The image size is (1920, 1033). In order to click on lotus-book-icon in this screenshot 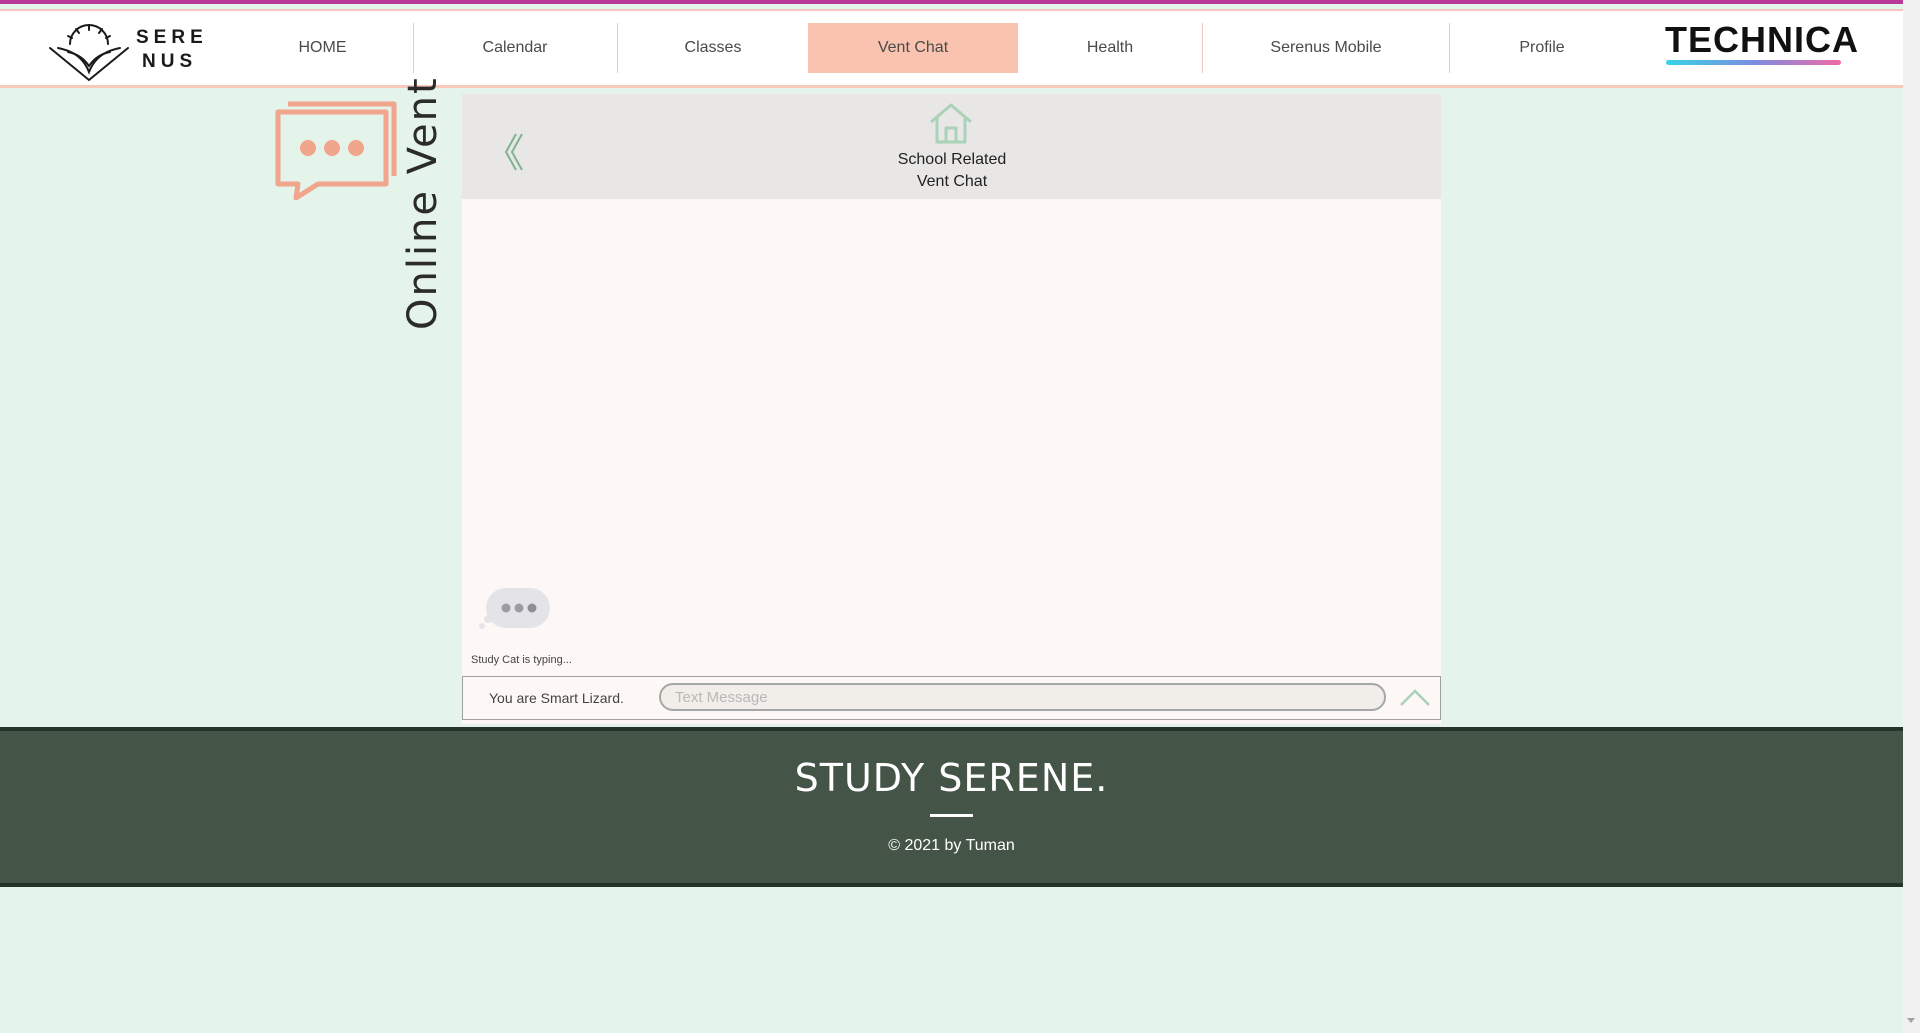, I will do `click(89, 53)`.